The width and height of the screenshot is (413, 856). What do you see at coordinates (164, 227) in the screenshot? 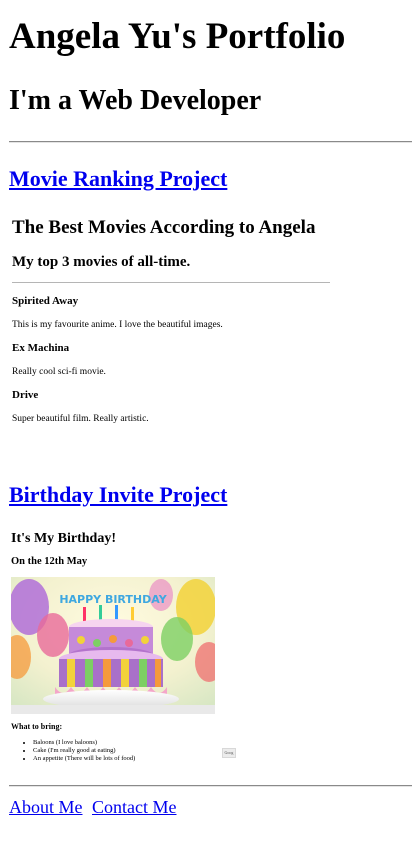
I see `movie-page-heading: The Best Movies According to Angela` at bounding box center [164, 227].